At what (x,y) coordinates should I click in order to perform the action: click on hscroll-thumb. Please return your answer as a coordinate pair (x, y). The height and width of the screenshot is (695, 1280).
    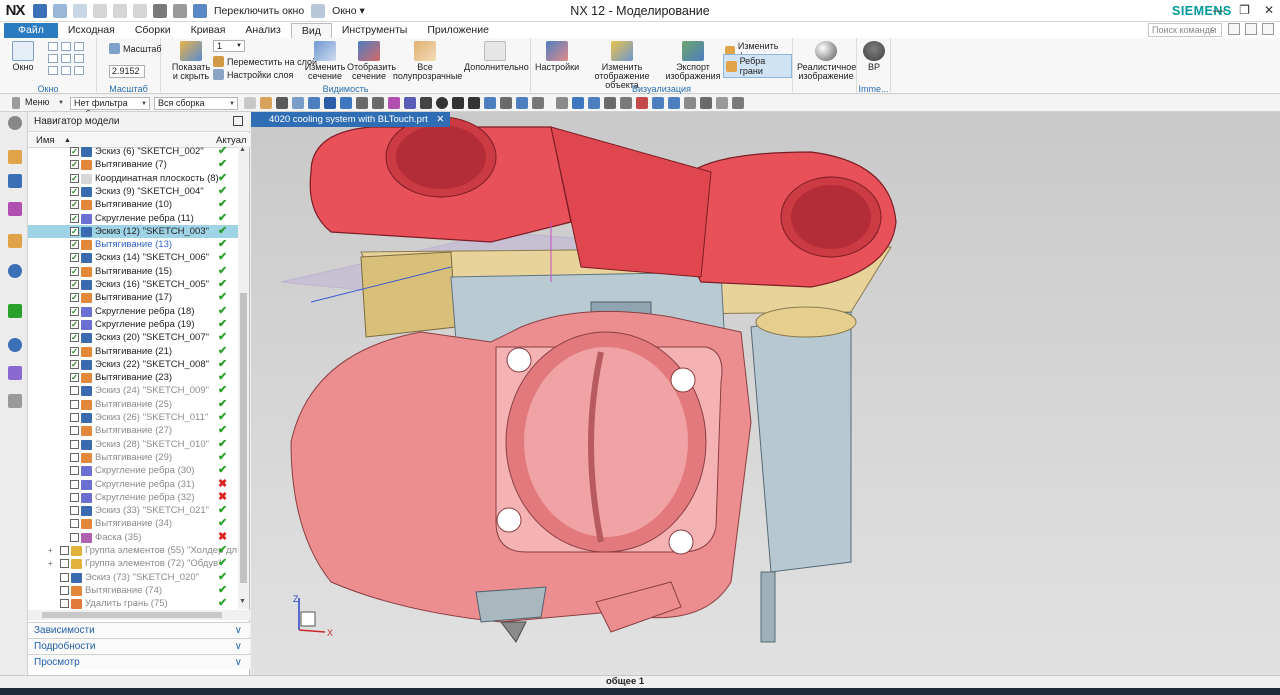
    Looking at the image, I should click on (132, 615).